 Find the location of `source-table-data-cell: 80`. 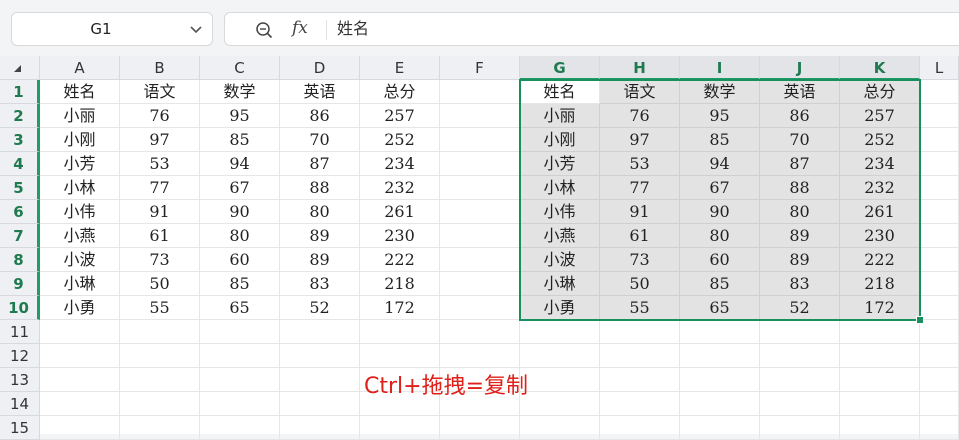

source-table-data-cell: 80 is located at coordinates (240, 236).